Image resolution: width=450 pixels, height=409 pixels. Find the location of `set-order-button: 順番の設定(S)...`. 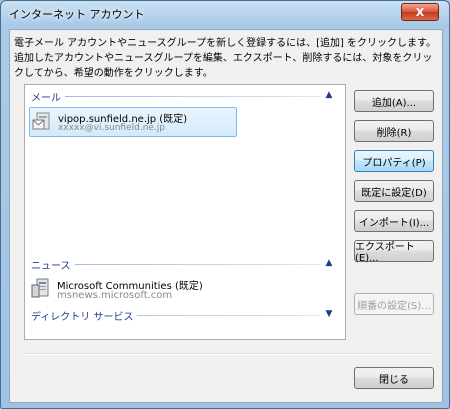

set-order-button: 順番の設定(S)... is located at coordinates (394, 304).